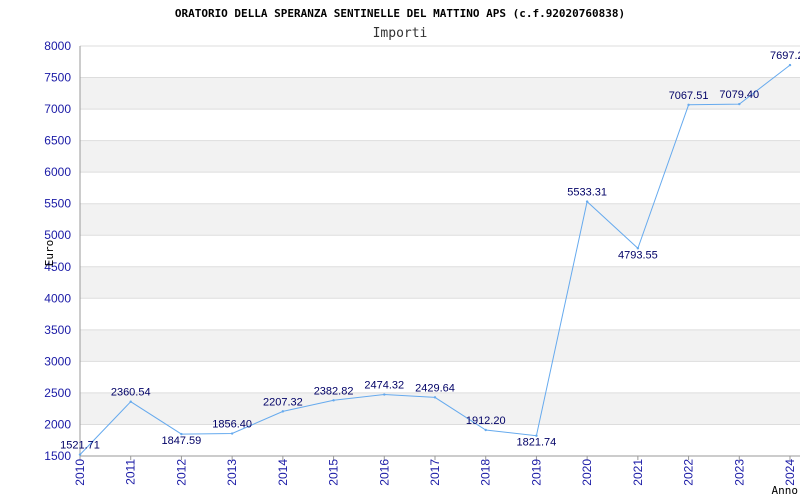 Image resolution: width=800 pixels, height=500 pixels. What do you see at coordinates (80, 472) in the screenshot?
I see `x-tick-label: 2010` at bounding box center [80, 472].